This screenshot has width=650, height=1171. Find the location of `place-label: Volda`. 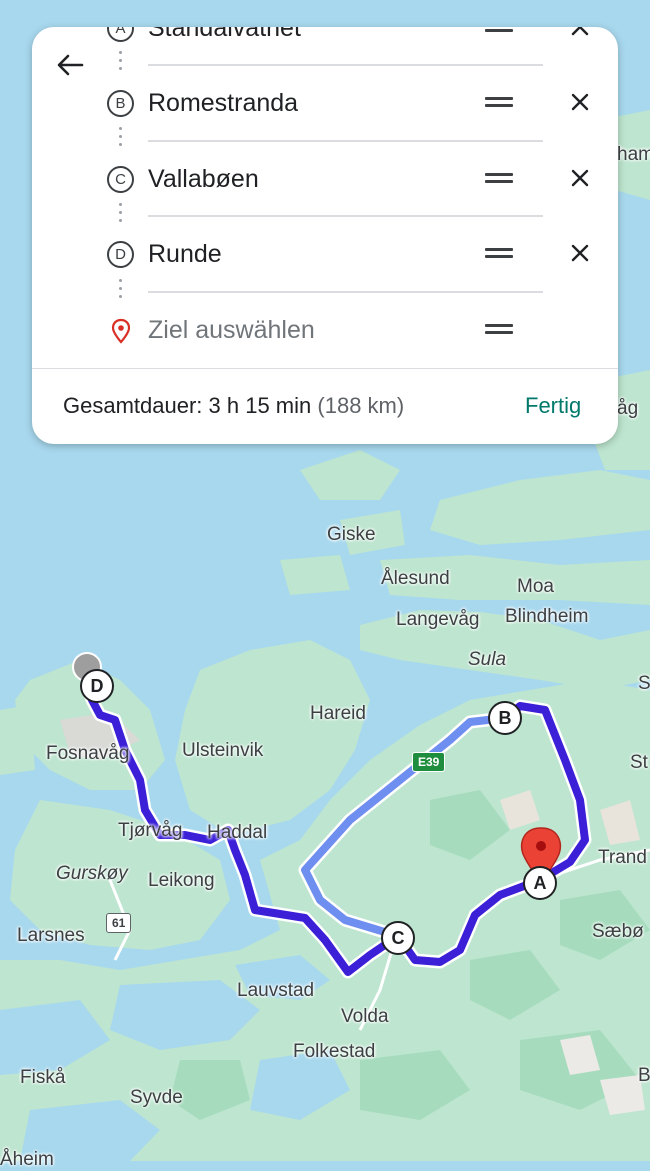

place-label: Volda is located at coordinates (365, 1017).